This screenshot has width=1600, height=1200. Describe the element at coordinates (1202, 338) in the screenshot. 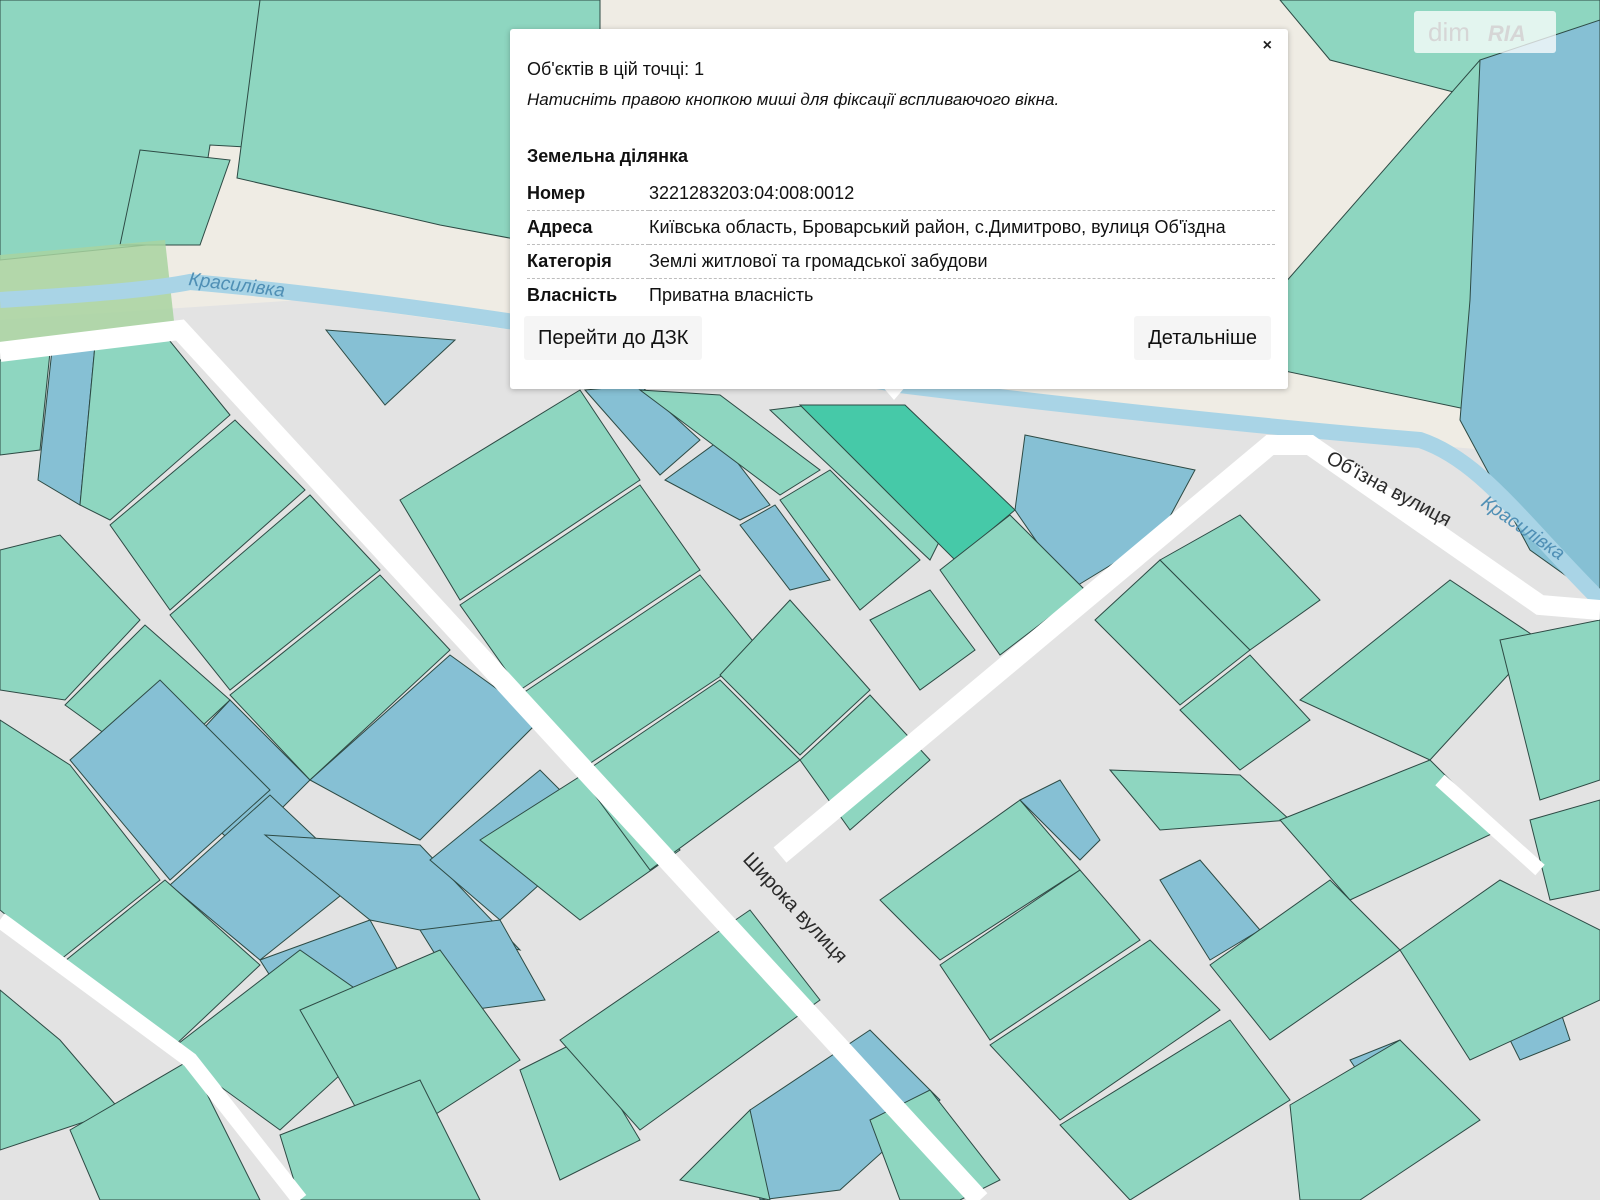

I see `details-button: Детальніше` at that location.